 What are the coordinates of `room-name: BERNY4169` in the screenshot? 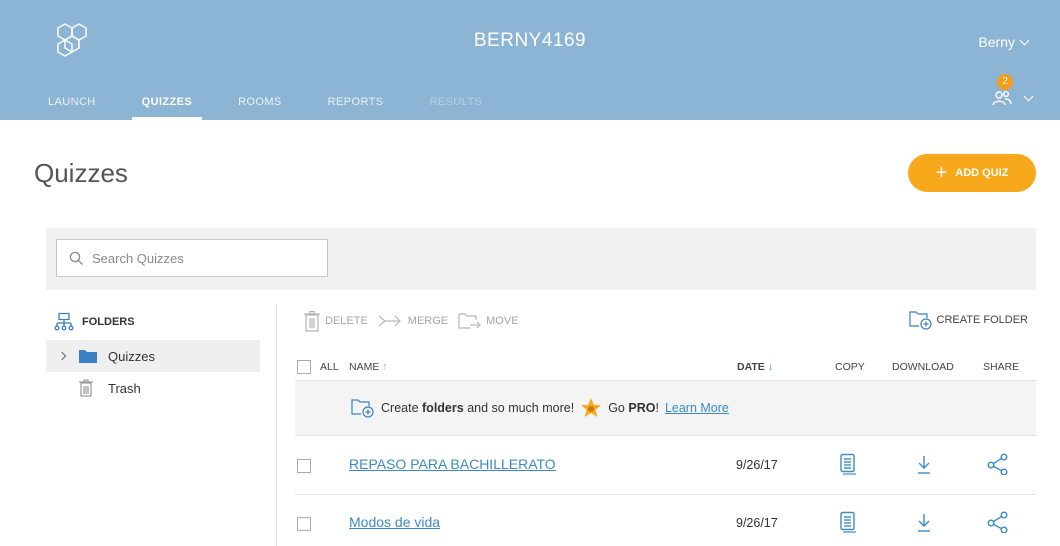 It's located at (530, 40).